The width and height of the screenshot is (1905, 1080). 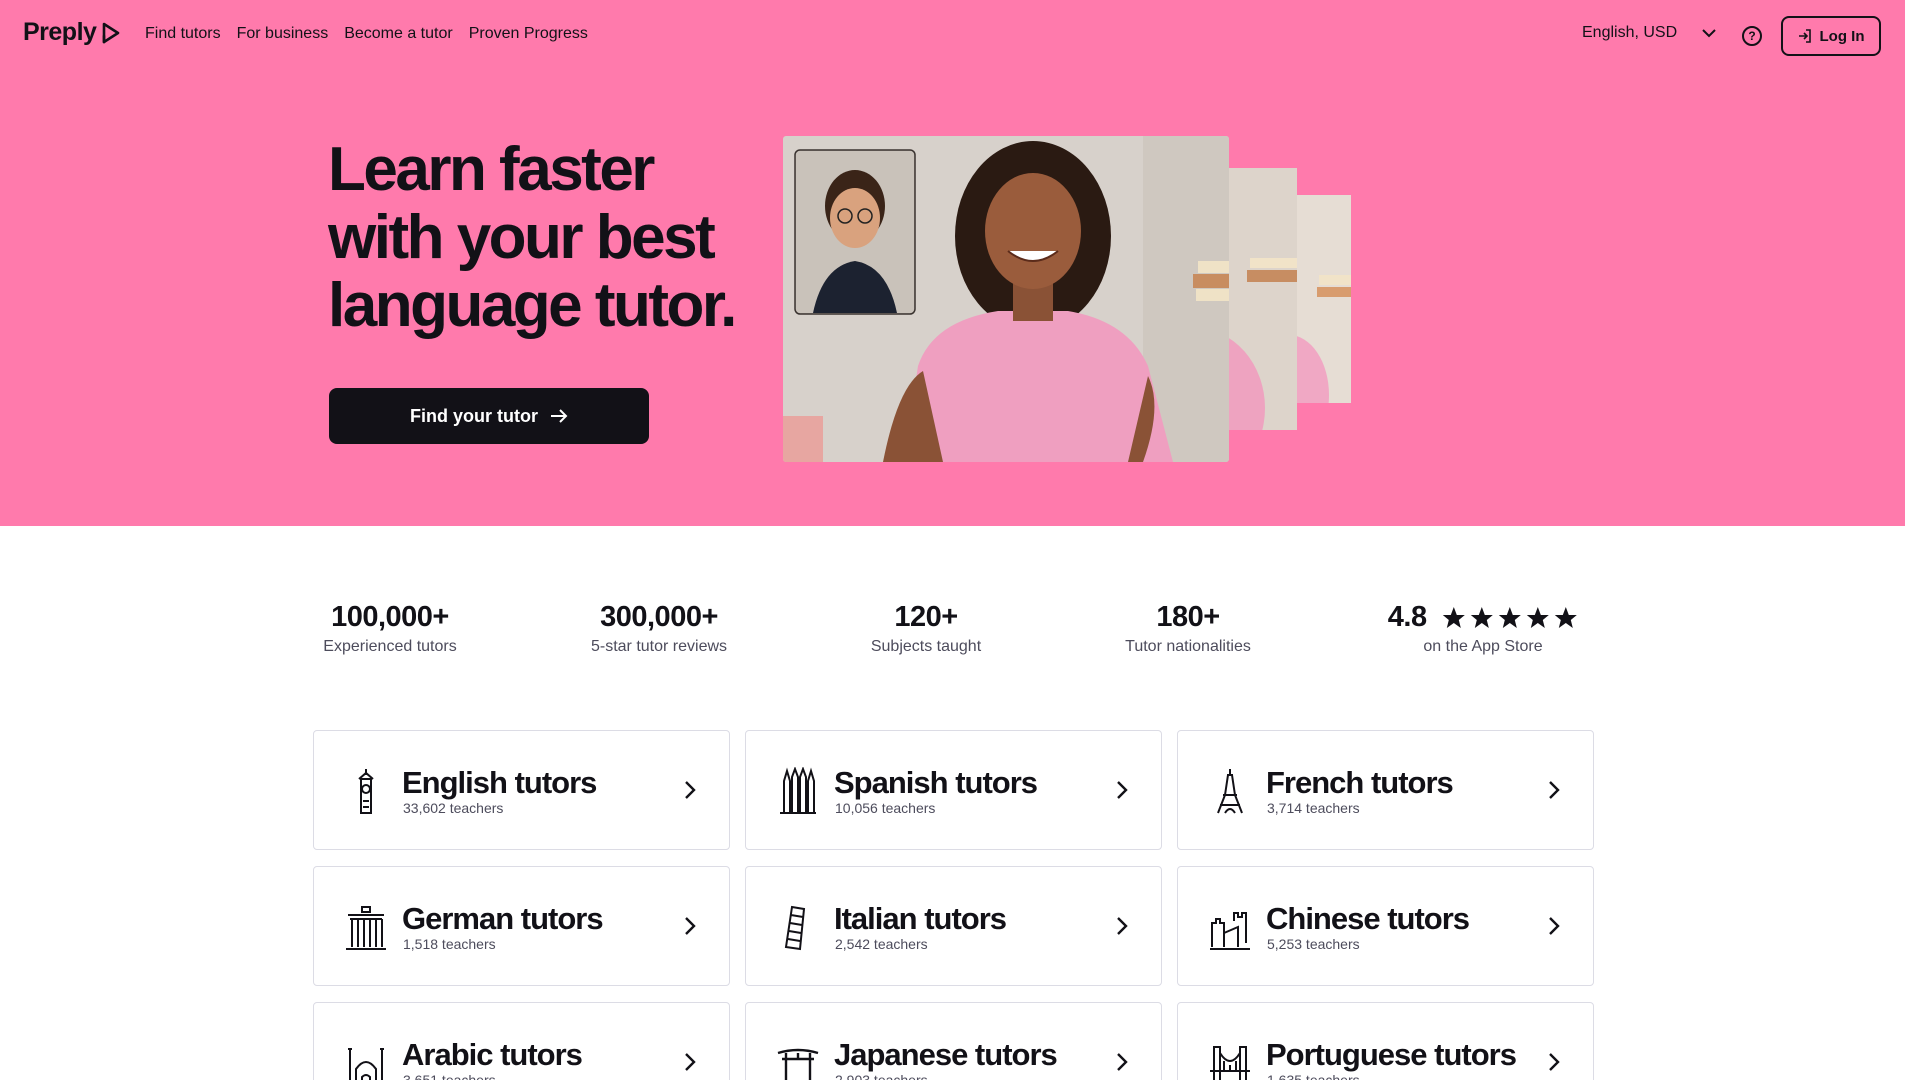 I want to click on stat-value: 4.8, so click(x=1407, y=617).